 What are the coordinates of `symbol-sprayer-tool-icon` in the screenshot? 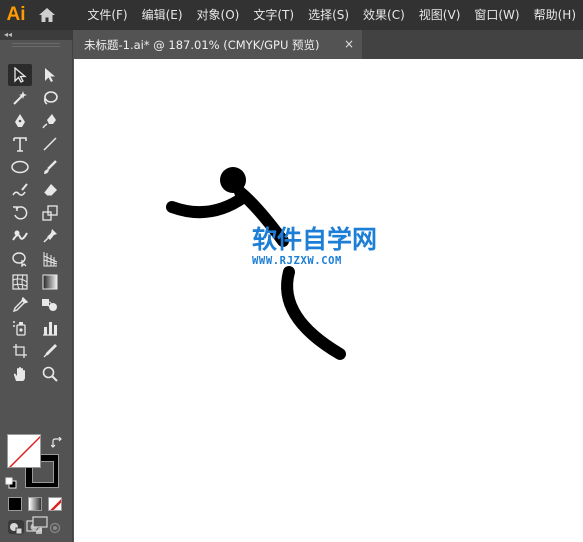 It's located at (20, 328).